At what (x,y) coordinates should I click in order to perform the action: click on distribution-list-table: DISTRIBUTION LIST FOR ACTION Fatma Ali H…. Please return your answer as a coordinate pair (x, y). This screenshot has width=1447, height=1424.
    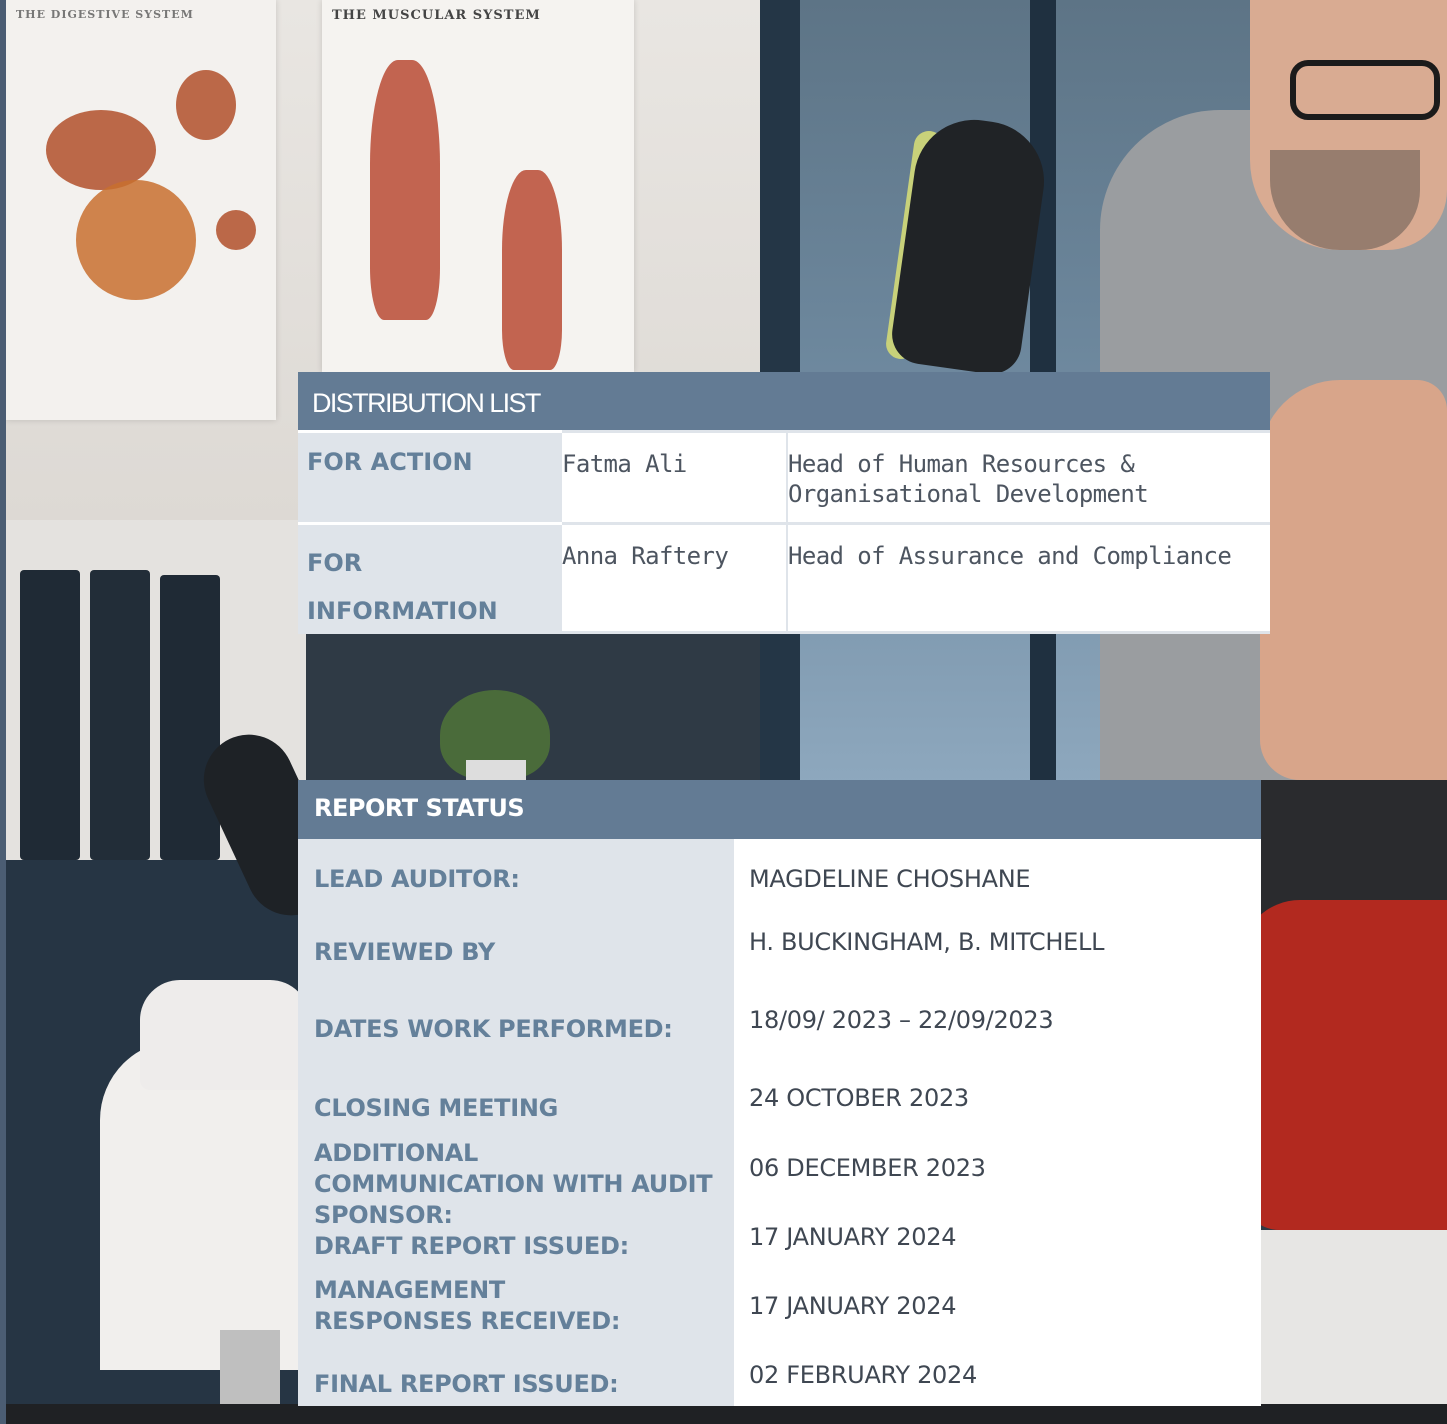
    Looking at the image, I should click on (784, 505).